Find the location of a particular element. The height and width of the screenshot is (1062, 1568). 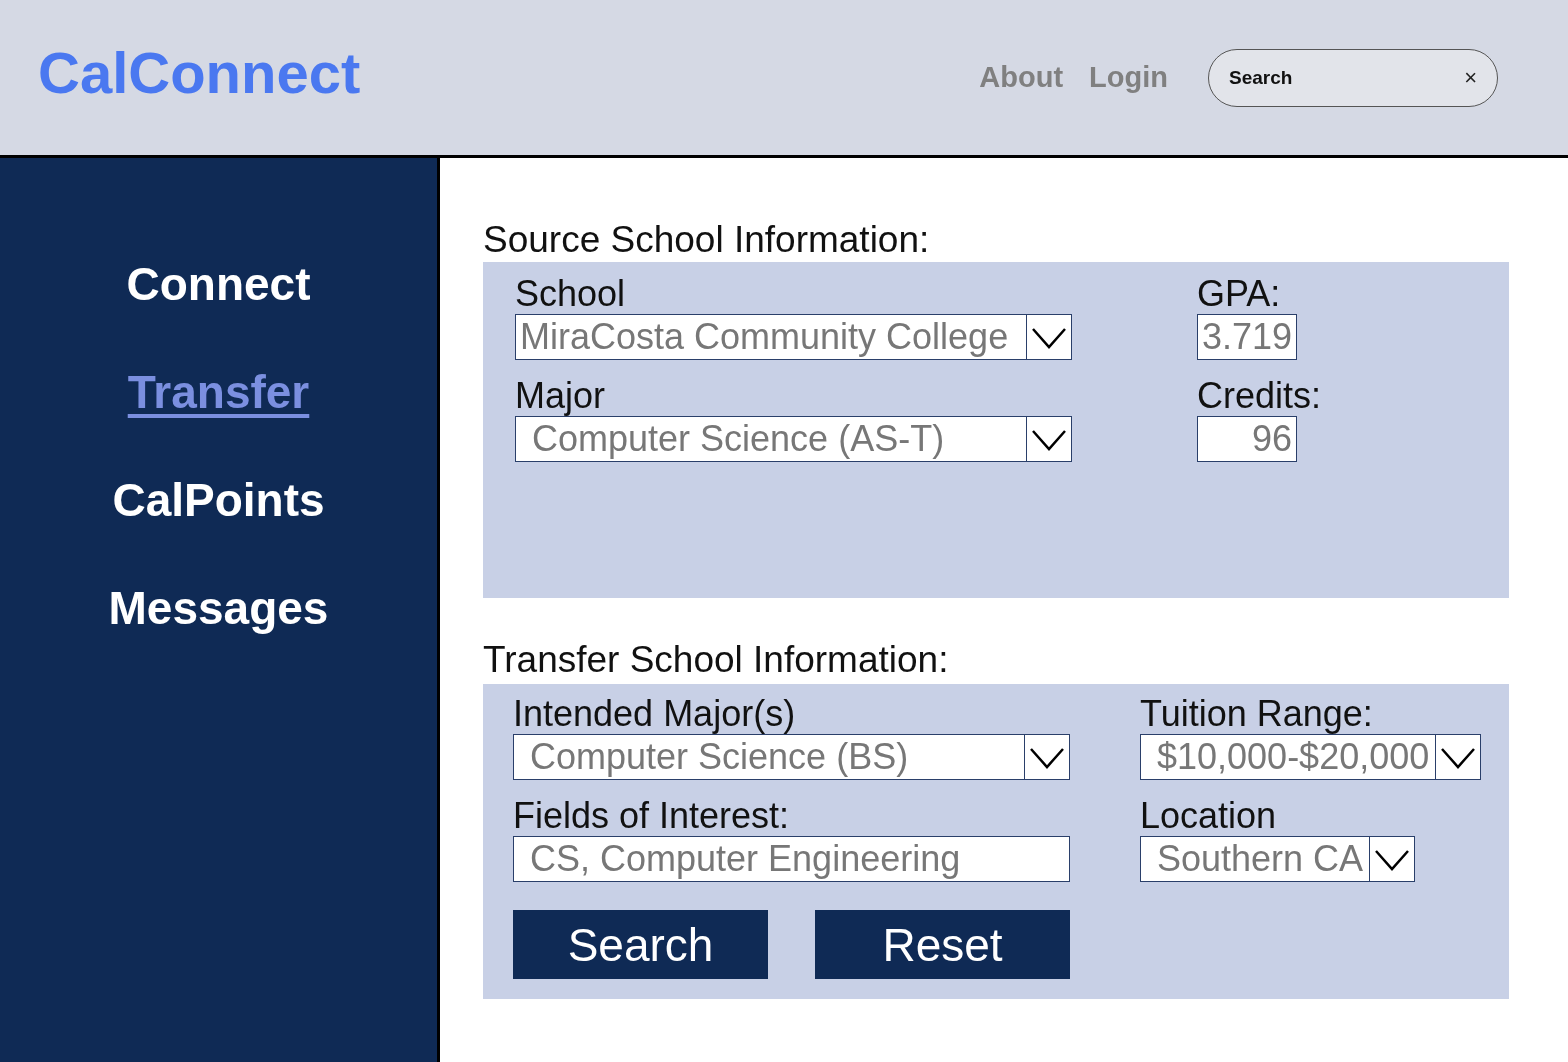

dropdown-value: Computer Science (AS-T) is located at coordinates (738, 439).